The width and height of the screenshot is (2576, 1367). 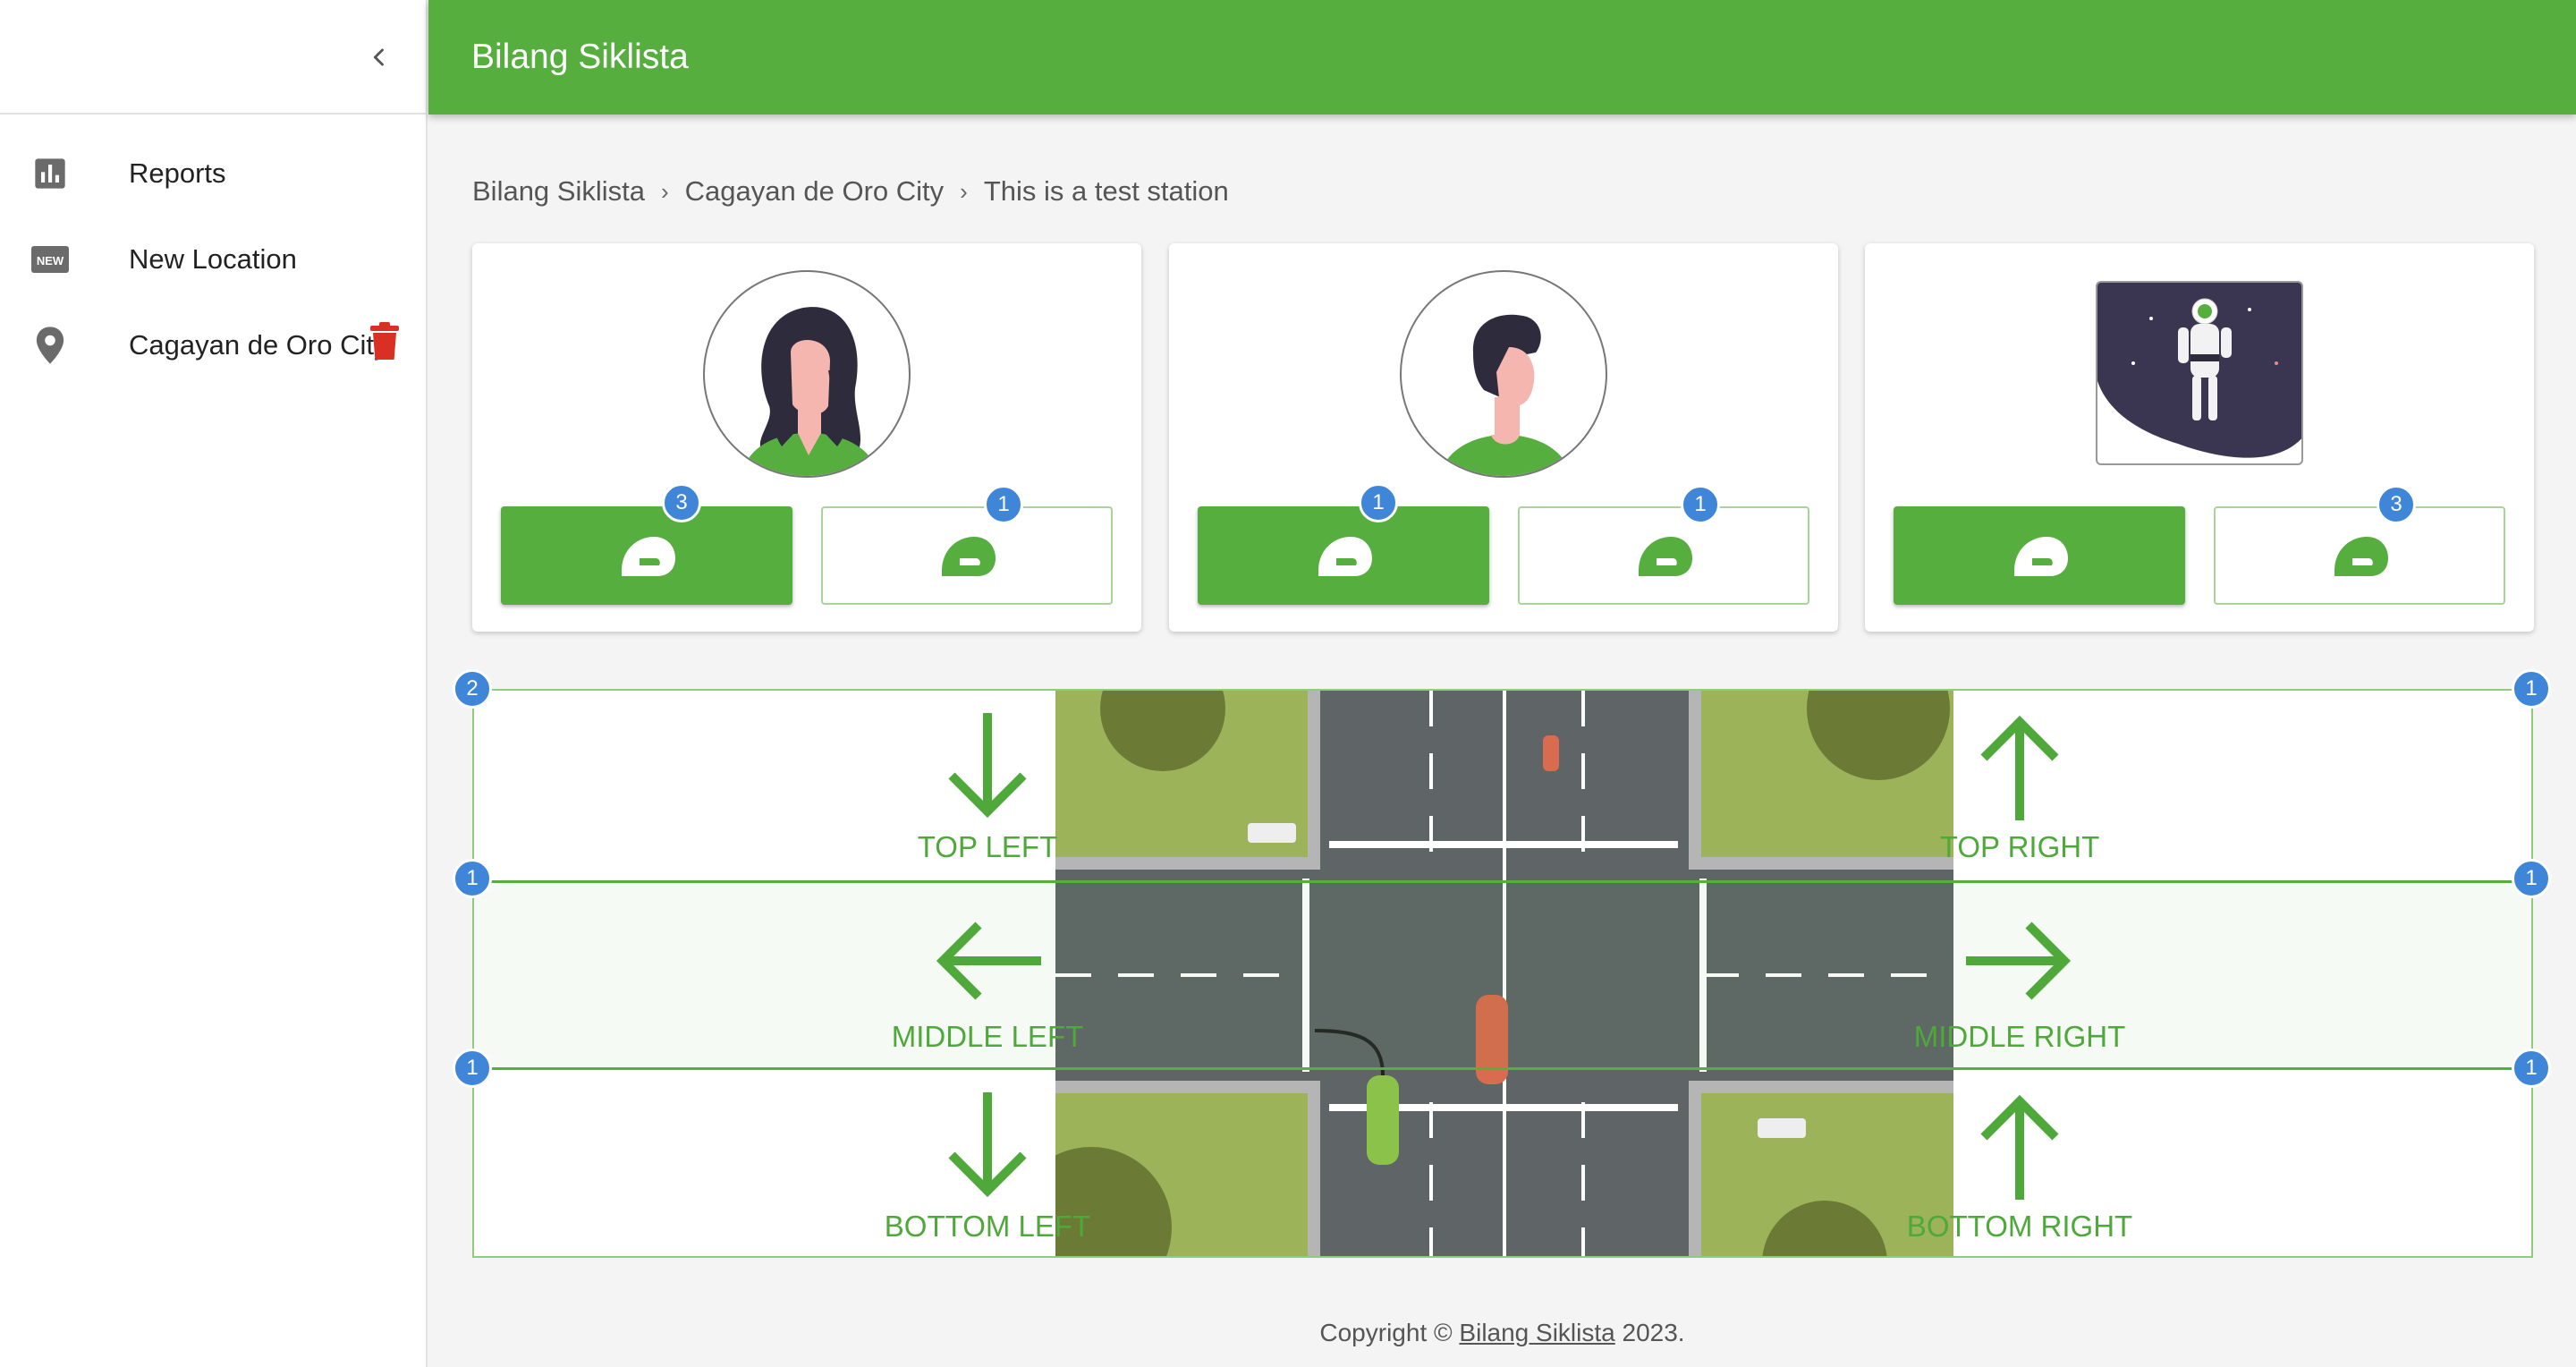 What do you see at coordinates (987, 1226) in the screenshot?
I see `zone-label-bottom-left: BOTTOM LEFT` at bounding box center [987, 1226].